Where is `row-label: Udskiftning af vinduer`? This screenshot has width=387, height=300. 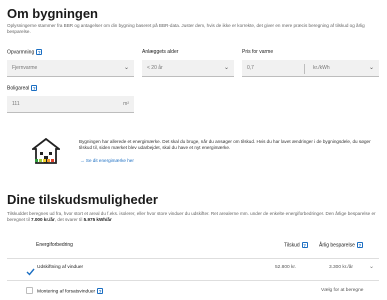
row-label: Udskiftning af vinduer is located at coordinates (60, 267).